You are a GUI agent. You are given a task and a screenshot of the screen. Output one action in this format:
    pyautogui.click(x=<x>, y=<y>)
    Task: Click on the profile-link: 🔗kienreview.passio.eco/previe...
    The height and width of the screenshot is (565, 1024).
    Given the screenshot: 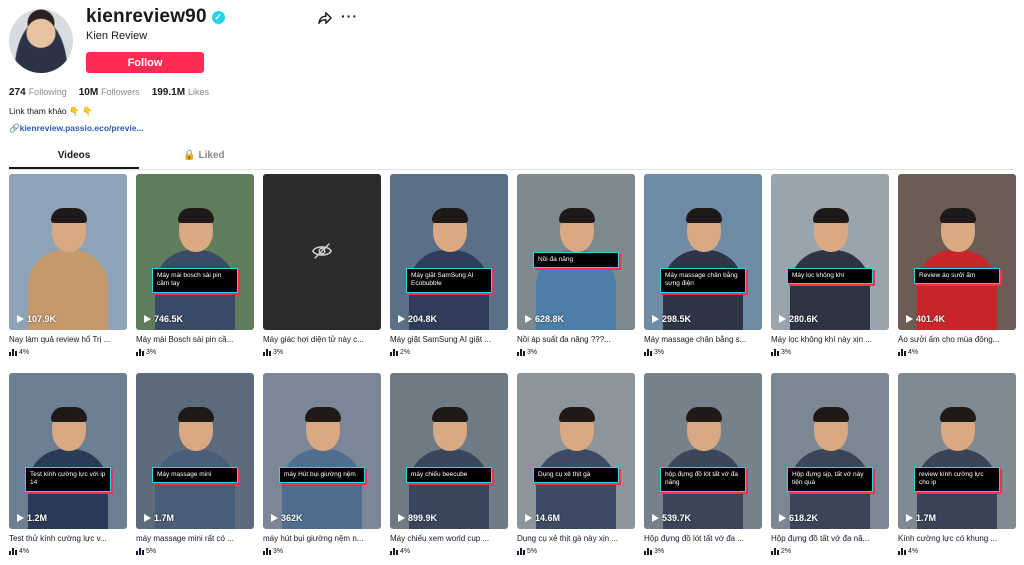 What is the action you would take?
    pyautogui.click(x=76, y=128)
    